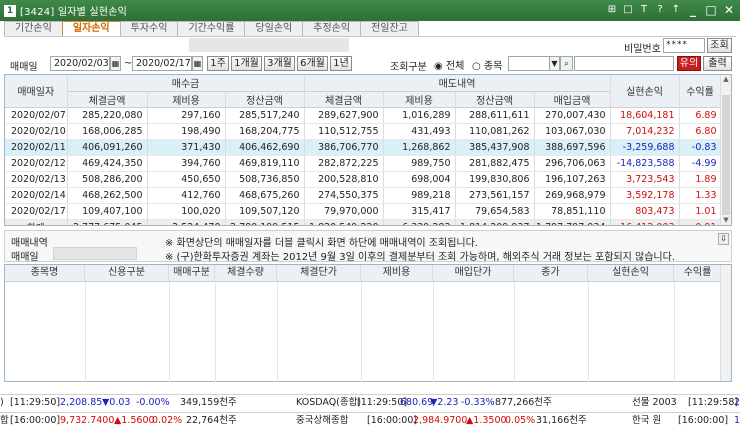  Describe the element at coordinates (729, 10) in the screenshot. I see `close-button: ✕` at that location.